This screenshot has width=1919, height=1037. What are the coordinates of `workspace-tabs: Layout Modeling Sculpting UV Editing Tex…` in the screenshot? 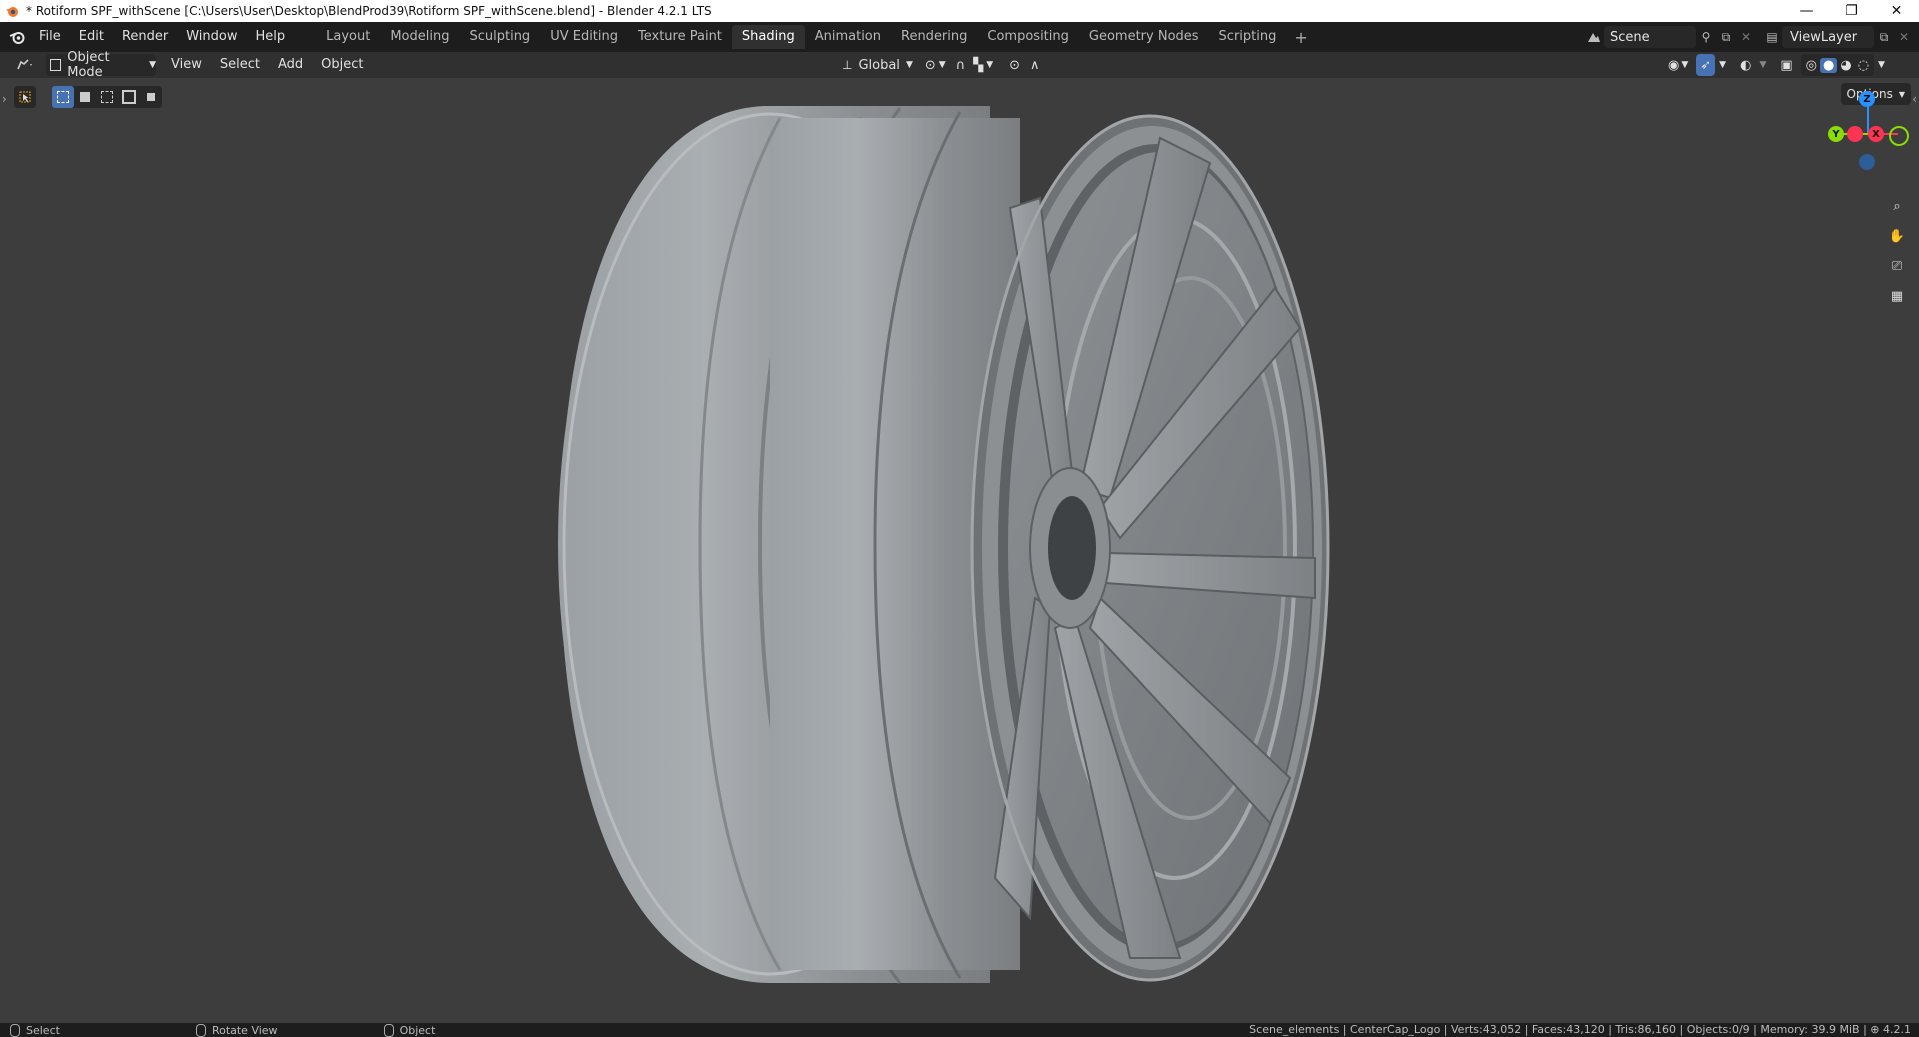 It's located at (816, 37).